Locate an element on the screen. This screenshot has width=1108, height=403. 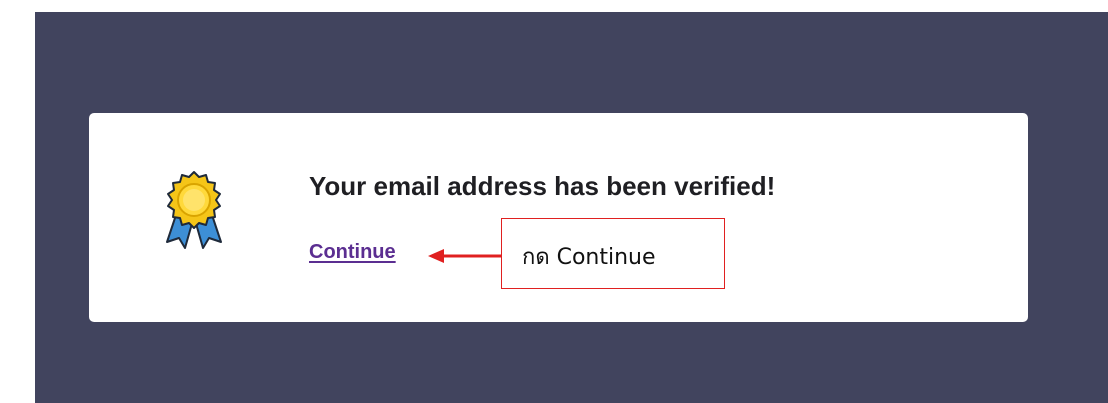
verification-message: Your email address has been verified! is located at coordinates (542, 186).